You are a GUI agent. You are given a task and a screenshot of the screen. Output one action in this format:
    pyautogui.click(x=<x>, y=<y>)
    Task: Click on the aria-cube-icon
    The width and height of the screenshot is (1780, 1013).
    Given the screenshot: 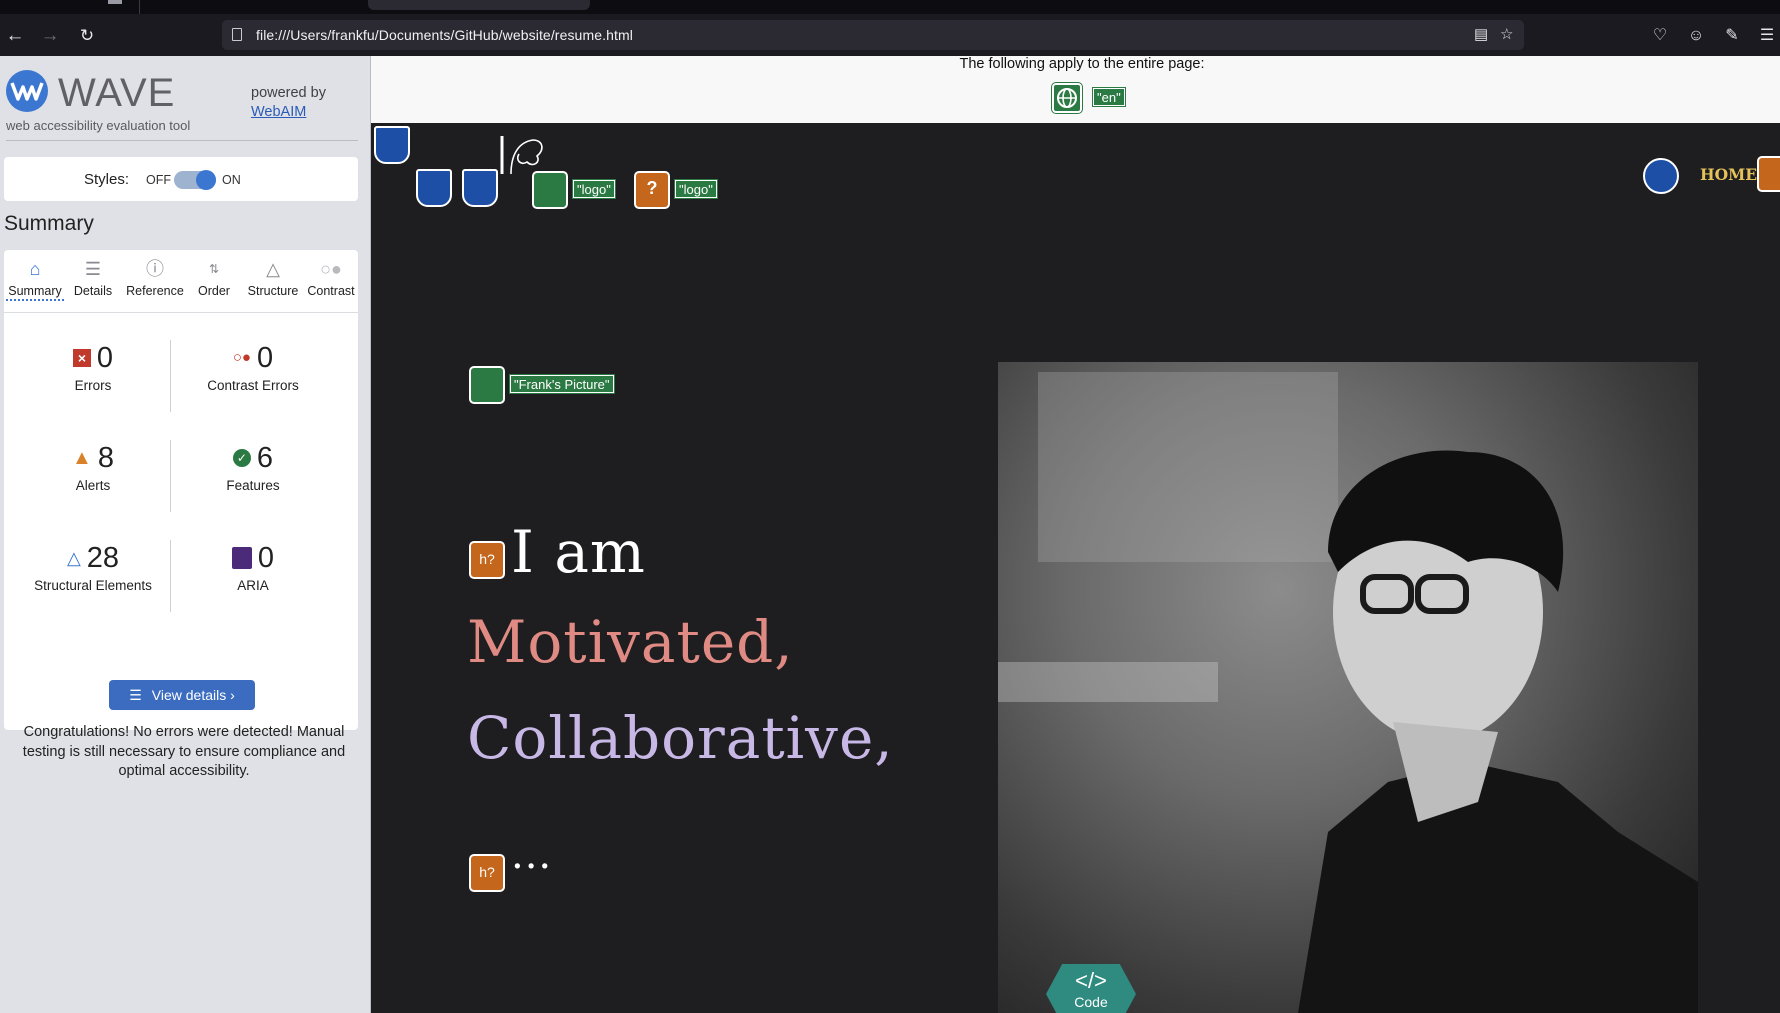 What is the action you would take?
    pyautogui.click(x=241, y=558)
    